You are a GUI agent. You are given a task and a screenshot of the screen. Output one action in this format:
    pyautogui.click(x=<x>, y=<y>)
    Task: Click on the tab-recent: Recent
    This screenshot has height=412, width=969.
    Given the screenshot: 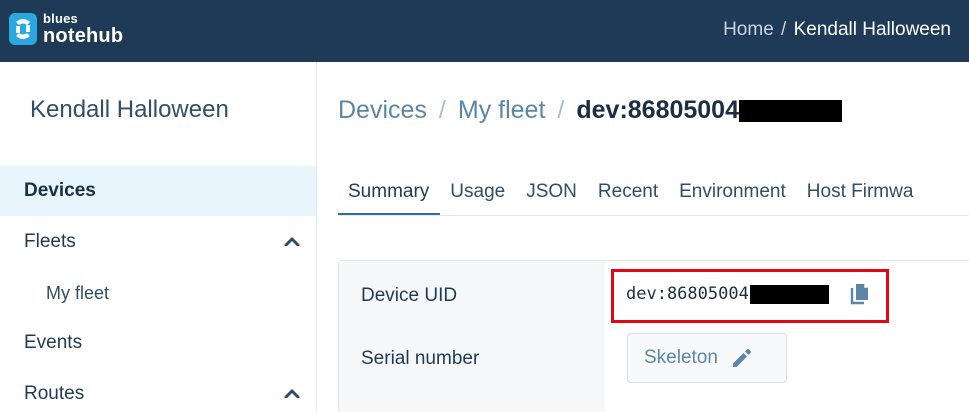 What is the action you would take?
    pyautogui.click(x=628, y=195)
    